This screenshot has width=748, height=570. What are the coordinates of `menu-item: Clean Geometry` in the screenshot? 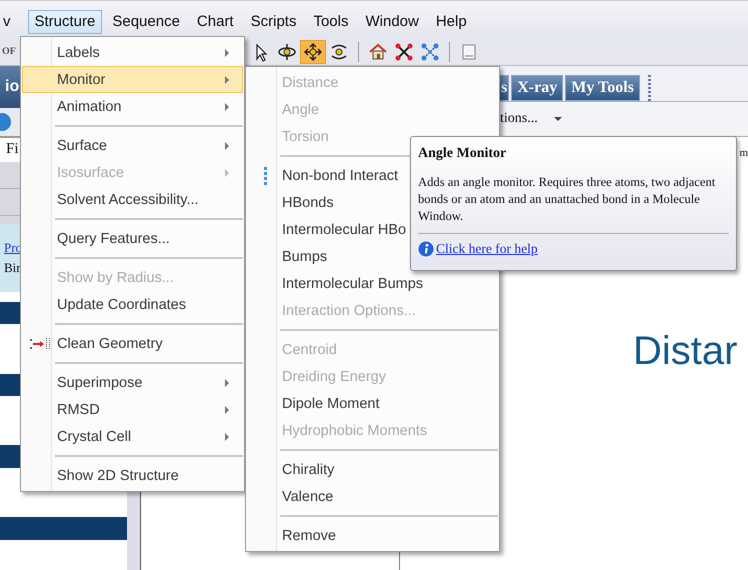 It's located at (132, 343).